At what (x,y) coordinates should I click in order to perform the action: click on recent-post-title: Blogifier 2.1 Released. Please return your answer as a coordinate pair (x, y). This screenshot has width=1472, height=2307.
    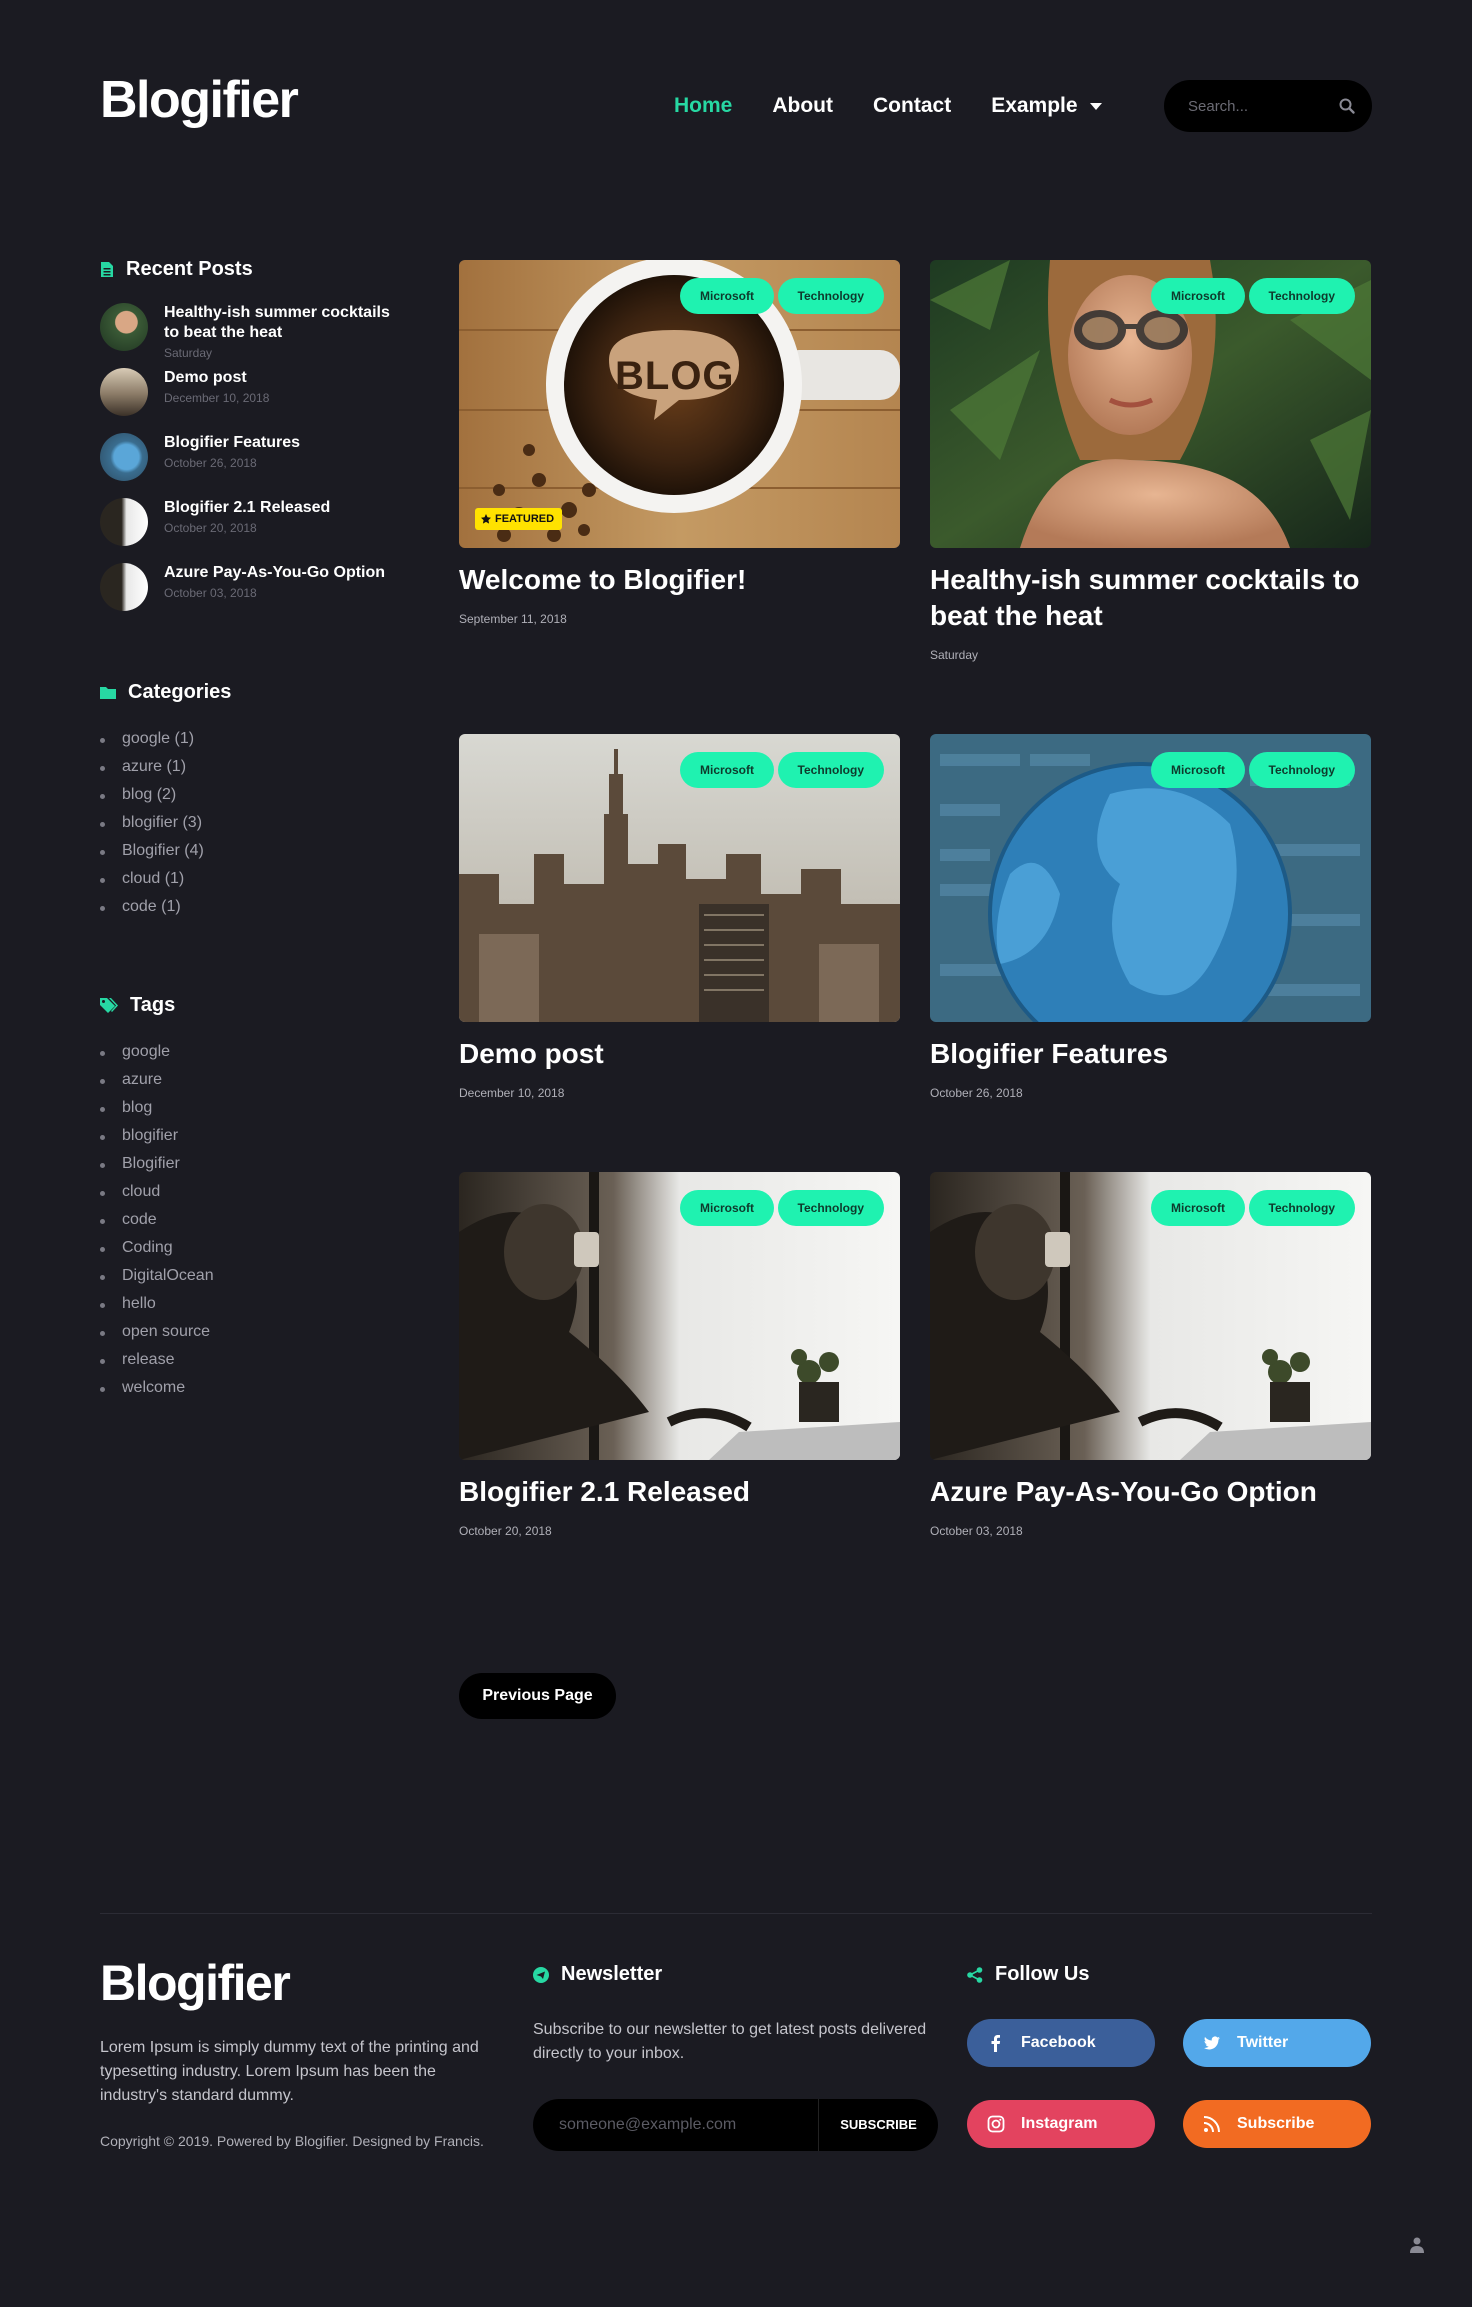
    Looking at the image, I should click on (279, 508).